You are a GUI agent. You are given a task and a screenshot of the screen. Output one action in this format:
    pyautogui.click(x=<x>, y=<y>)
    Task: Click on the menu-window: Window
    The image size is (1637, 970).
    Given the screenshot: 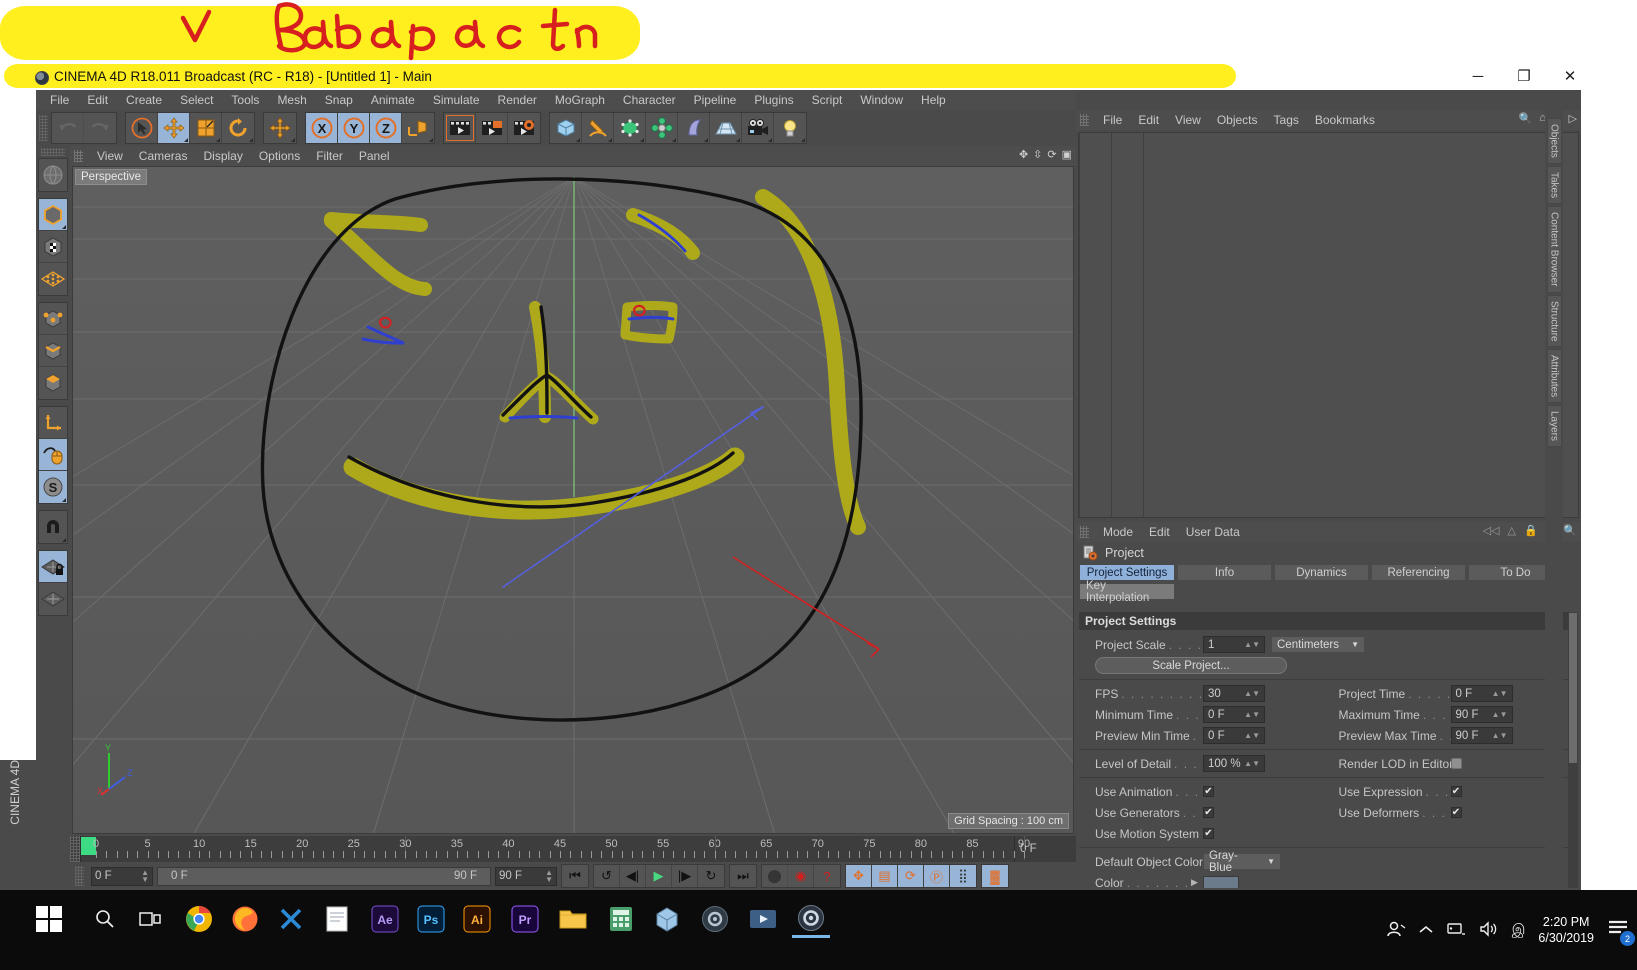 What is the action you would take?
    pyautogui.click(x=881, y=100)
    